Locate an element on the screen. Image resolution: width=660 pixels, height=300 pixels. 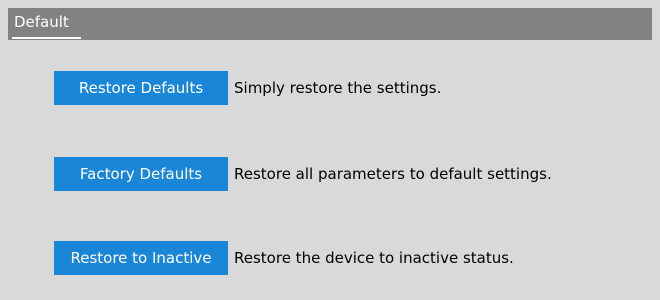
restore-to-inactive-description: Restore the device to inactive status. is located at coordinates (374, 258).